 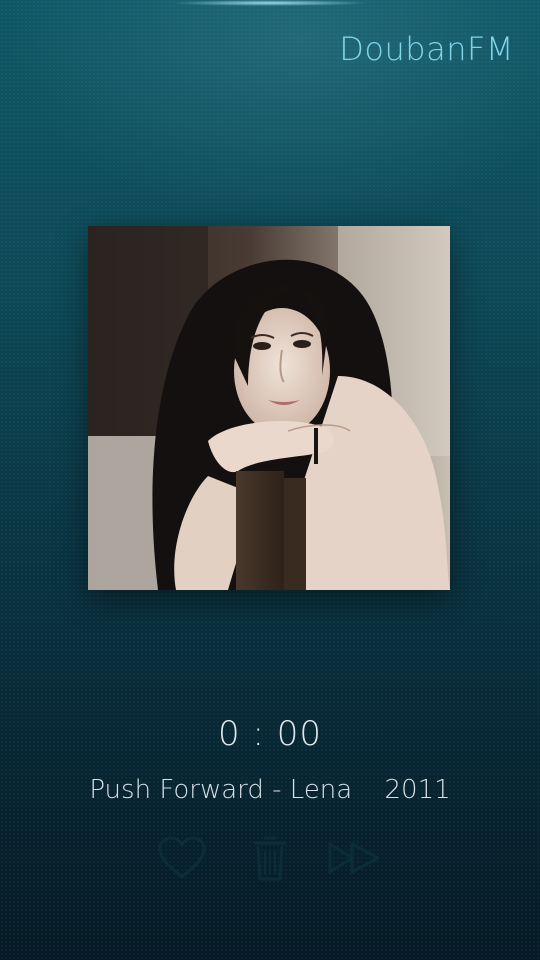 I want to click on heart-icon, so click(x=182, y=857).